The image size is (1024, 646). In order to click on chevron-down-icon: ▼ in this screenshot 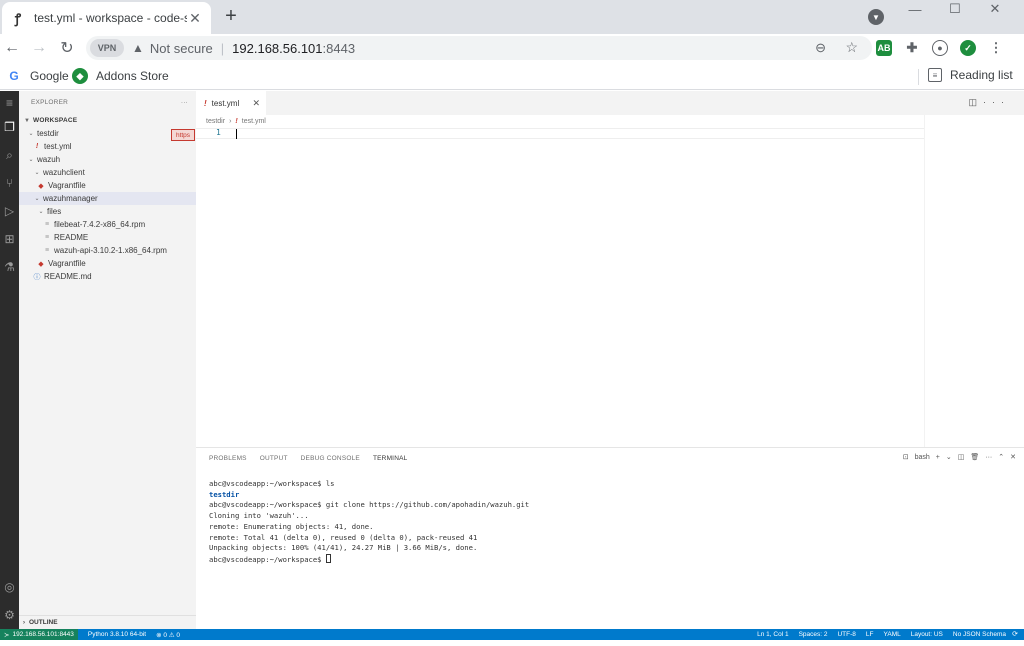, I will do `click(27, 120)`.